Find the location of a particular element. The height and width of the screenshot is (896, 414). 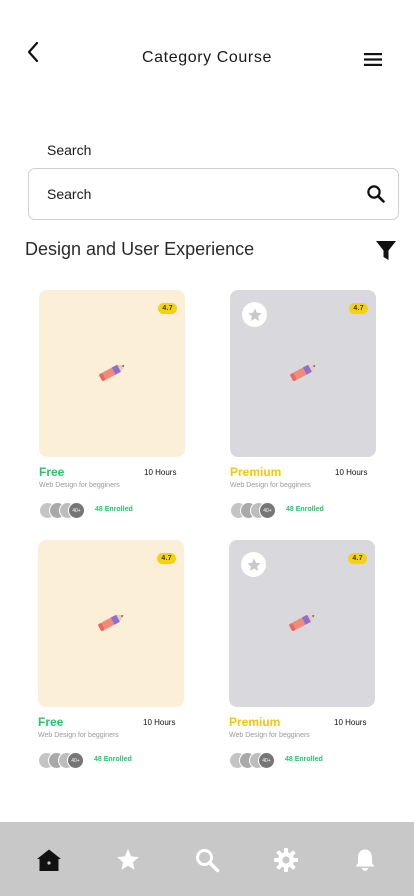

menu-button is located at coordinates (374, 60).